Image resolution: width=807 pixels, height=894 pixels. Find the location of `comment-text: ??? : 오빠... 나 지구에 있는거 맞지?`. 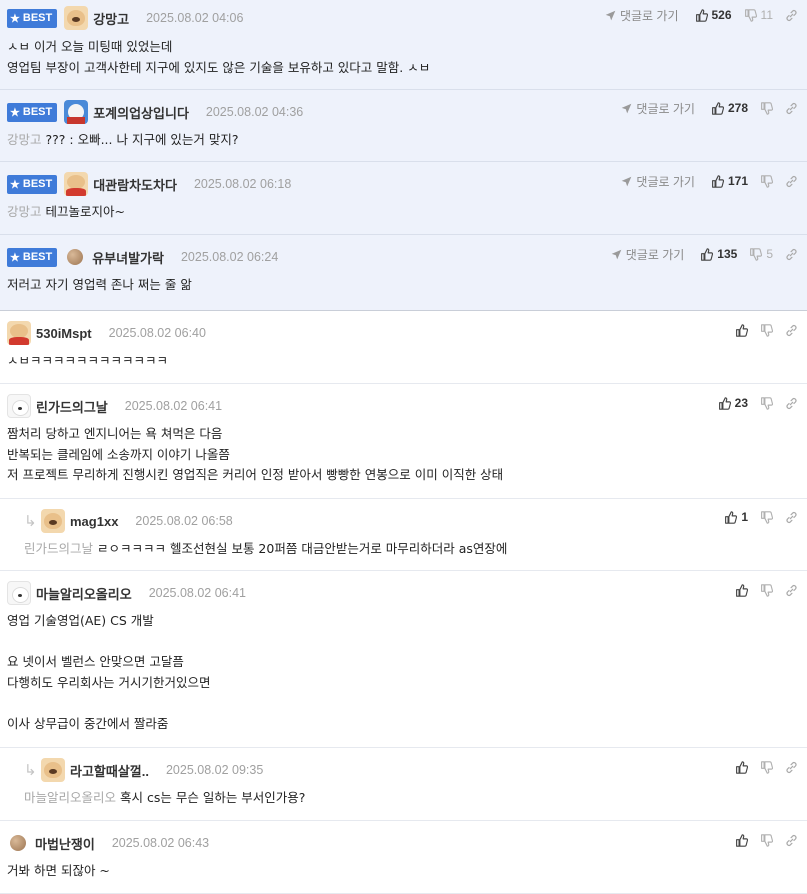

comment-text: ??? : 오빠... 나 지구에 있는거 맞지? is located at coordinates (142, 139).